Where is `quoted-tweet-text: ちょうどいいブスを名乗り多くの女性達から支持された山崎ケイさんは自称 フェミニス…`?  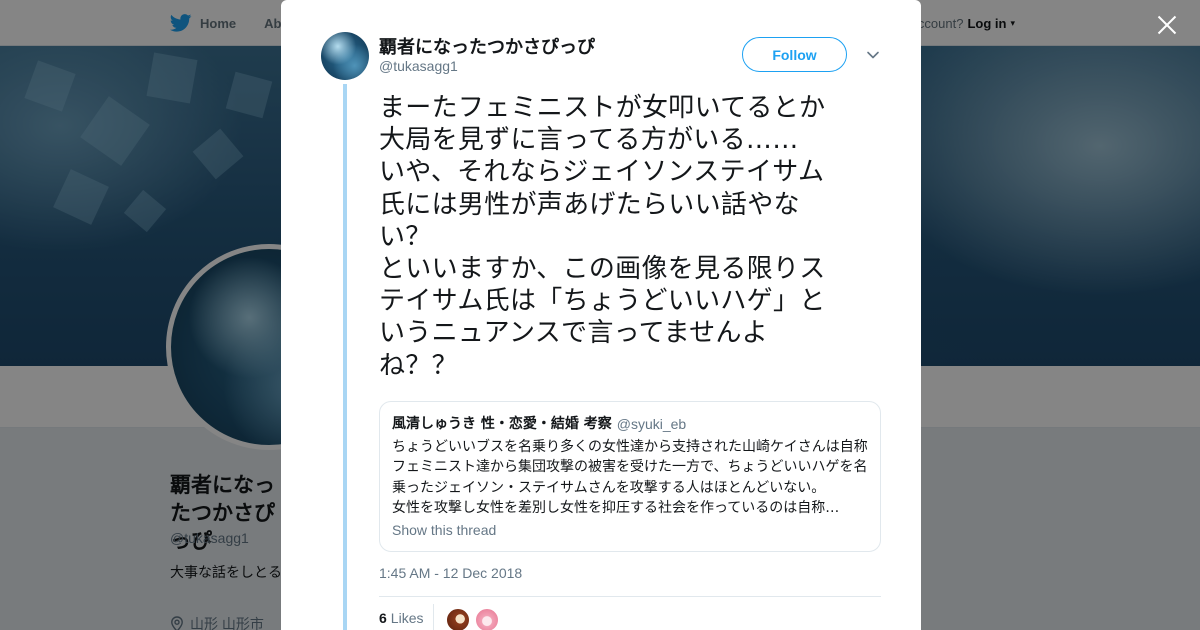 quoted-tweet-text: ちょうどいいブスを名乗り多くの女性達から支持された山崎ケイさんは自称 フェミニス… is located at coordinates (630, 477).